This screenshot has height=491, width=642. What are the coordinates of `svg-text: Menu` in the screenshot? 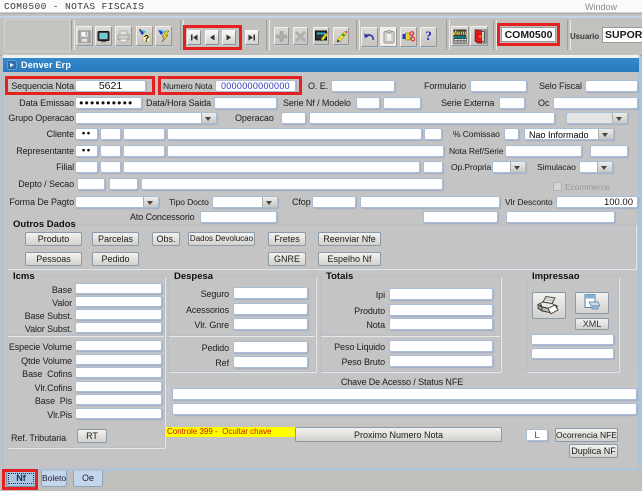 It's located at (460, 33).